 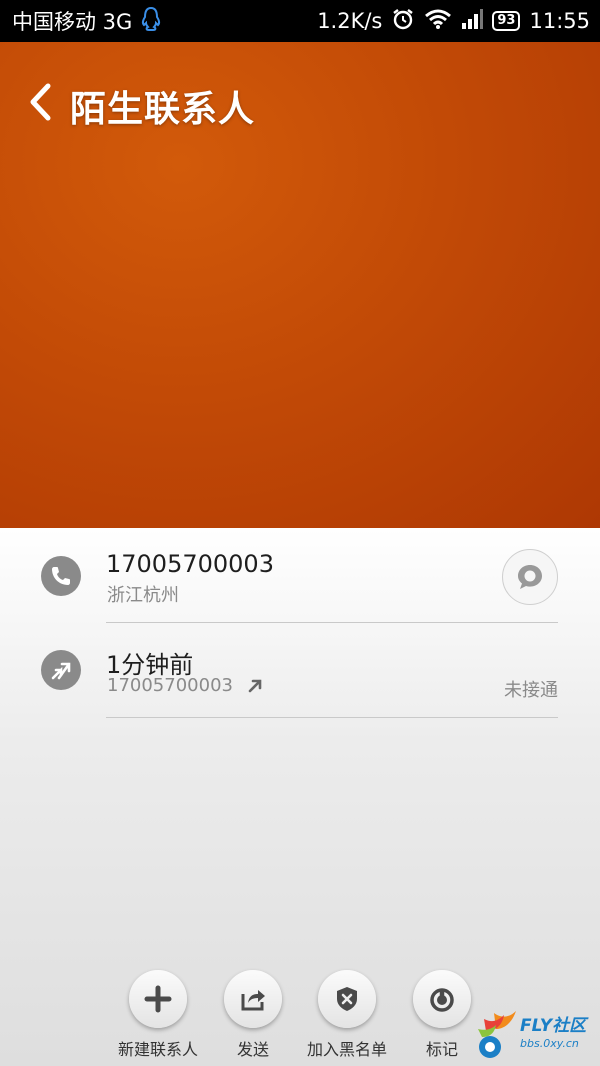 I want to click on carrier-label: 中国移动 3G, so click(x=72, y=22).